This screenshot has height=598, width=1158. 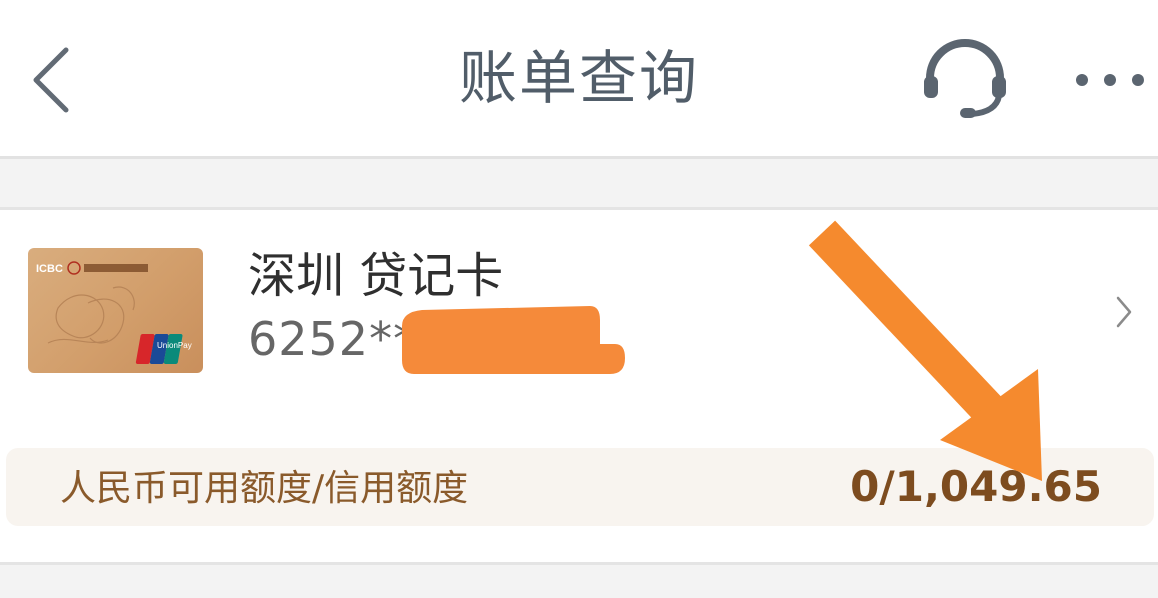 I want to click on card-number: 6252**, so click(x=333, y=339).